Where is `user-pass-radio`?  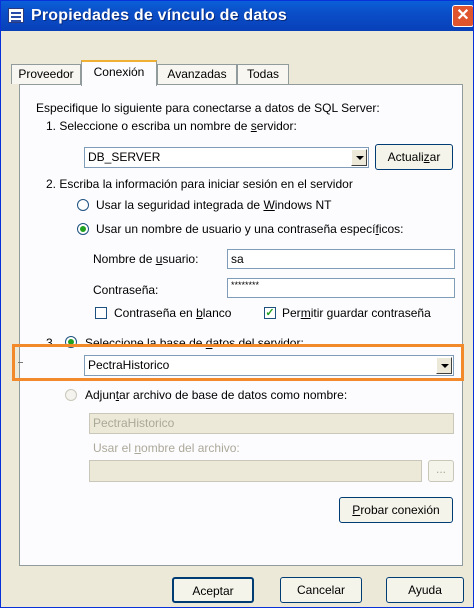
user-pass-radio is located at coordinates (83, 229).